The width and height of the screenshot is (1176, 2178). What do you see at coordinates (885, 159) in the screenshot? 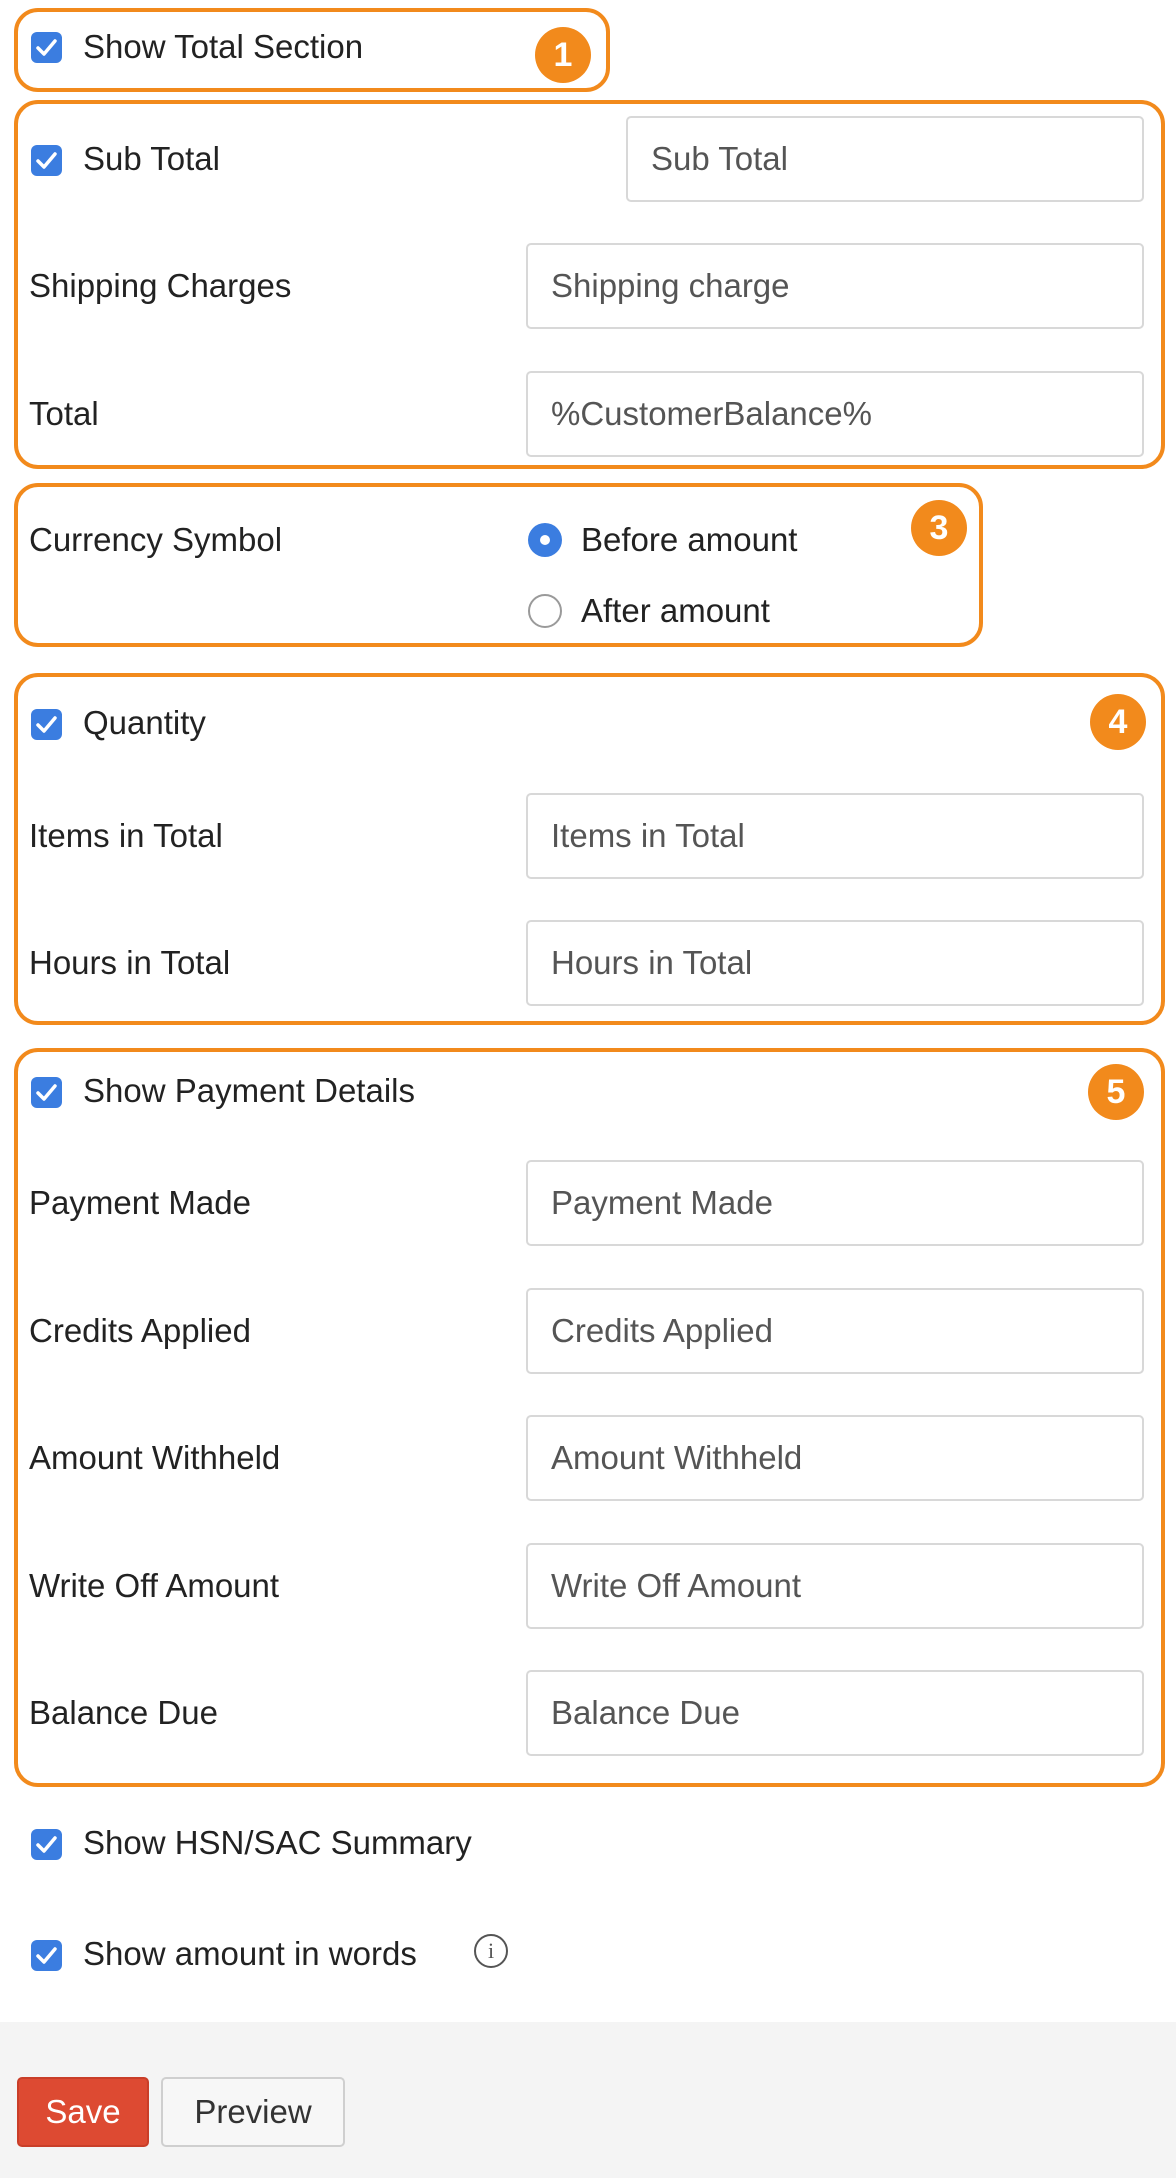
I see `sub-total-input` at bounding box center [885, 159].